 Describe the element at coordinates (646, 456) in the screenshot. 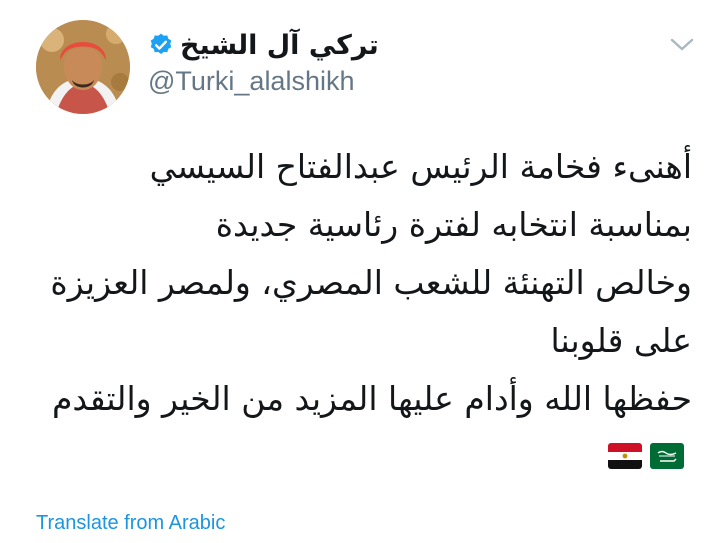

I see `flag-emojis` at that location.